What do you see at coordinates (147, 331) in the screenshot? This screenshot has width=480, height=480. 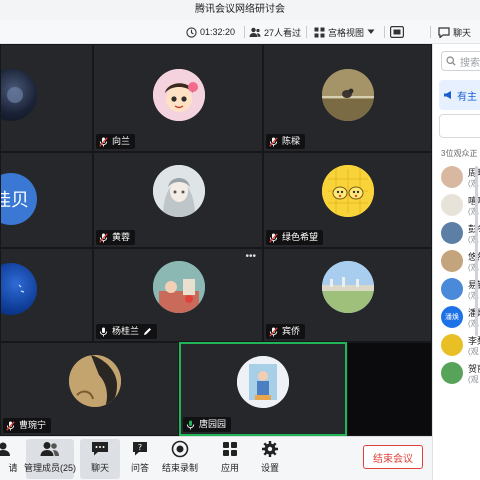 I see `pencil-icon` at bounding box center [147, 331].